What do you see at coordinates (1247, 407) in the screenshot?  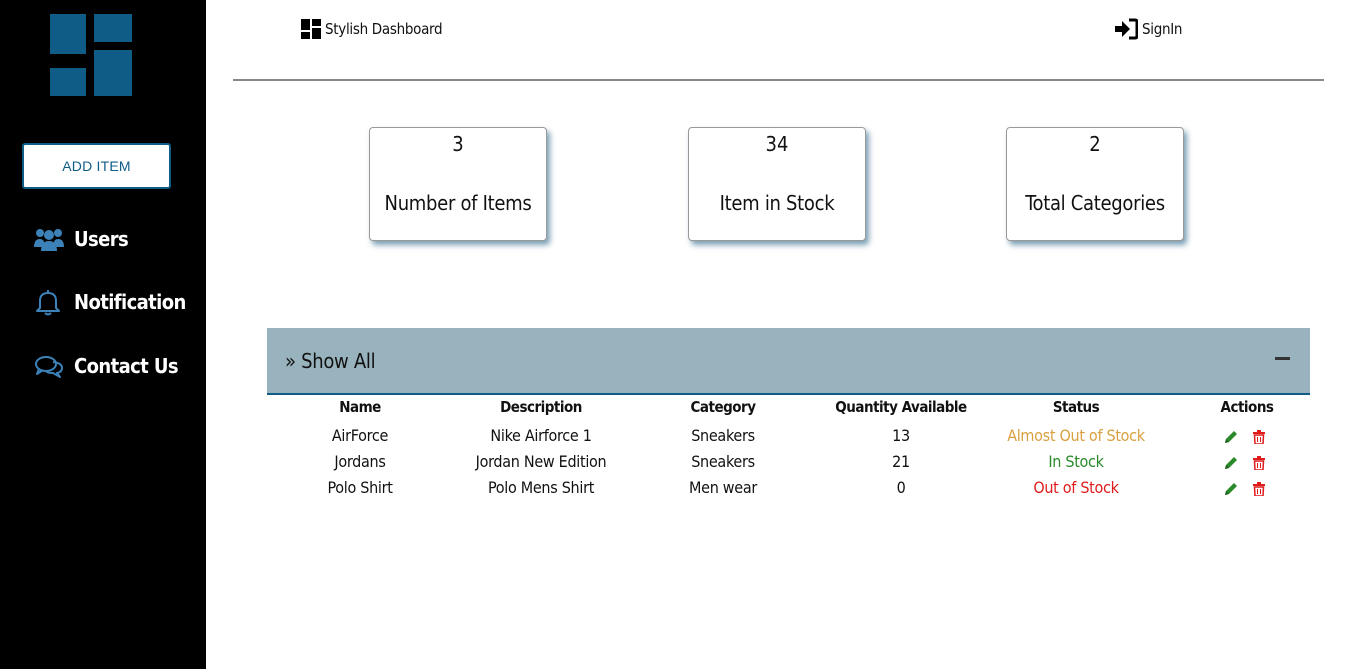 I see `column-header: Actions` at bounding box center [1247, 407].